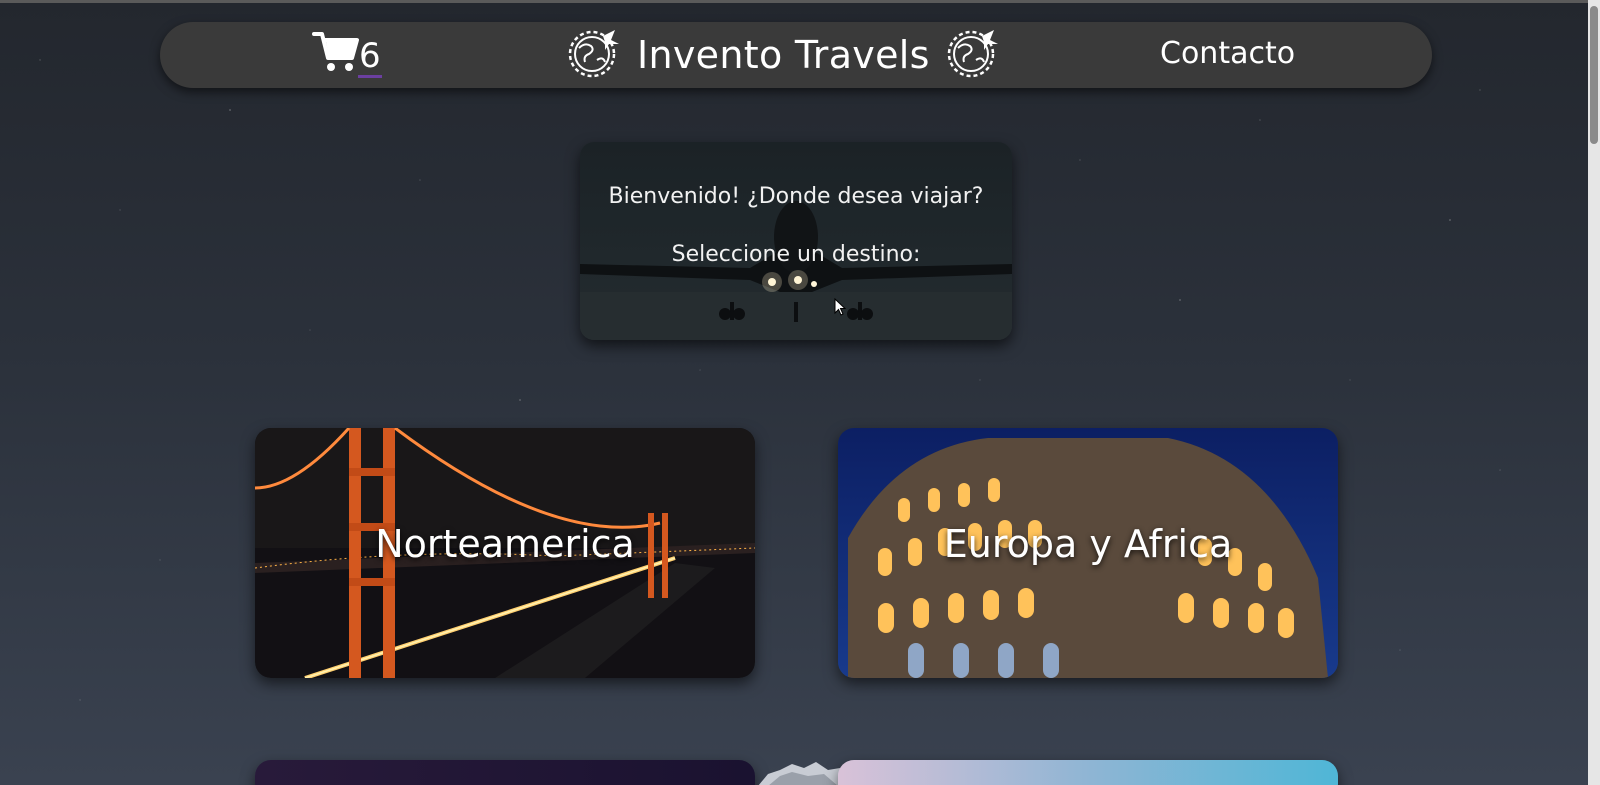 This screenshot has width=1600, height=785. I want to click on welcome-text: Bienvenido! ¿Donde desea viajar?, so click(796, 196).